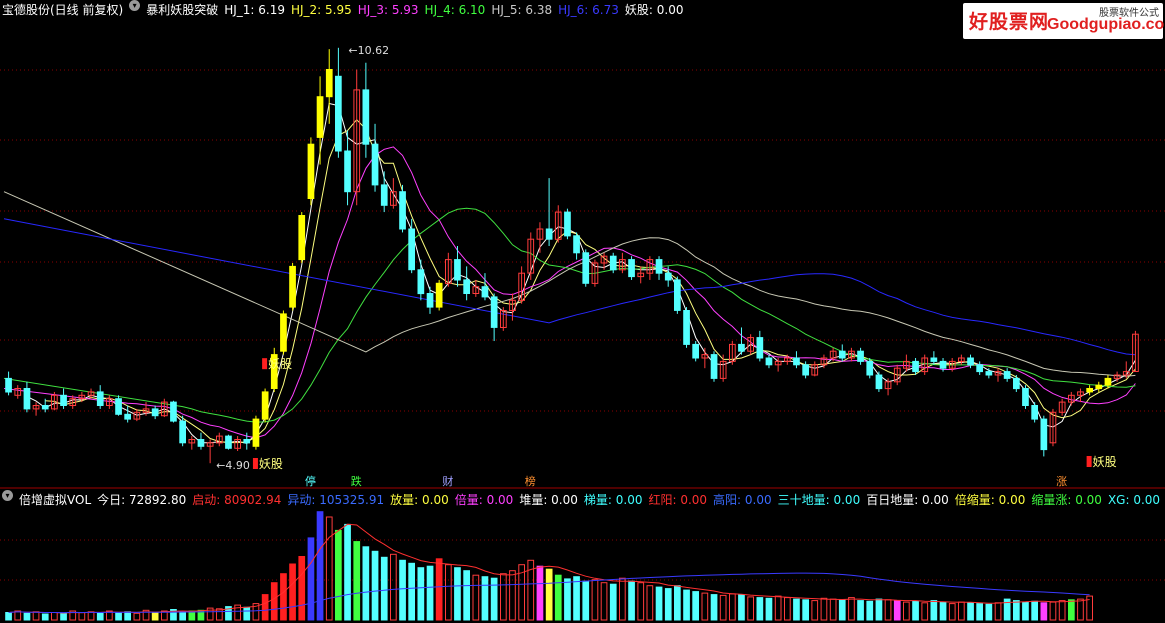 This screenshot has width=1165, height=623. What do you see at coordinates (530, 481) in the screenshot?
I see `event-marker: 榜` at bounding box center [530, 481].